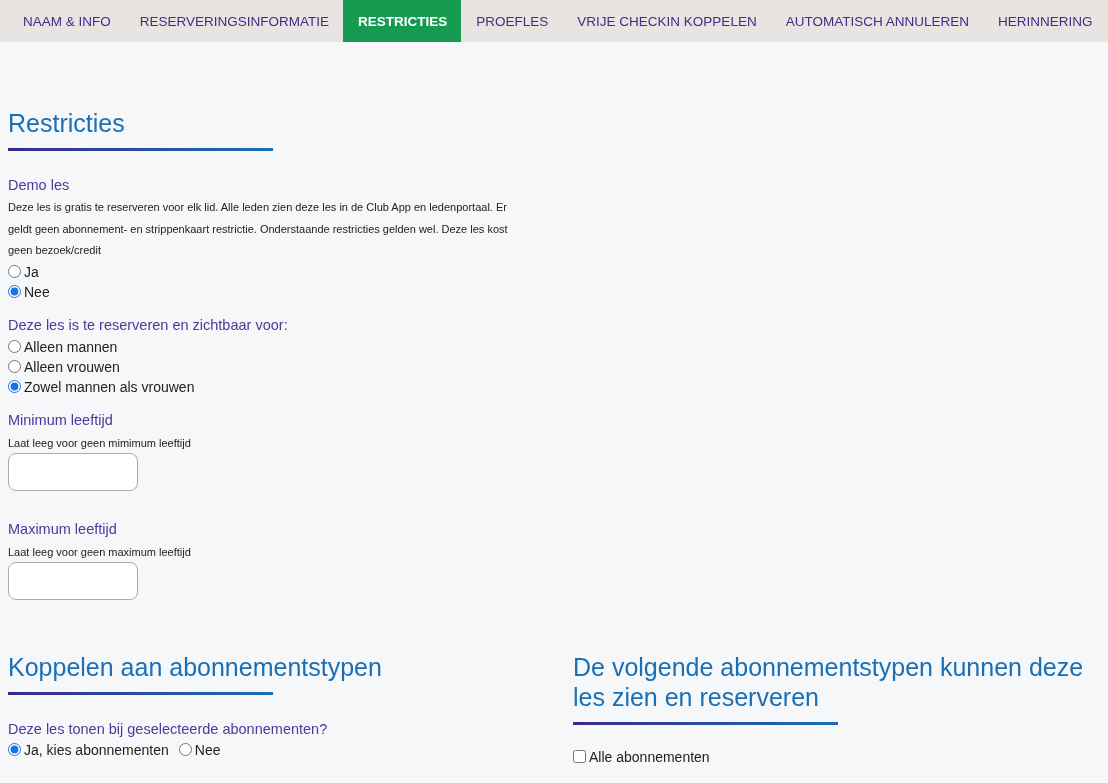 The image size is (1108, 783). I want to click on hint-text: Laat leeg voor geen maximum leeftijd, so click(100, 551).